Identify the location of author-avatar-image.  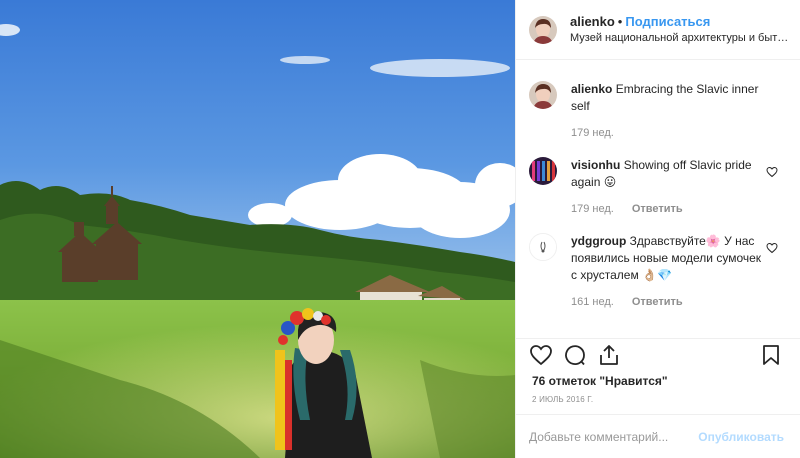
(543, 29).